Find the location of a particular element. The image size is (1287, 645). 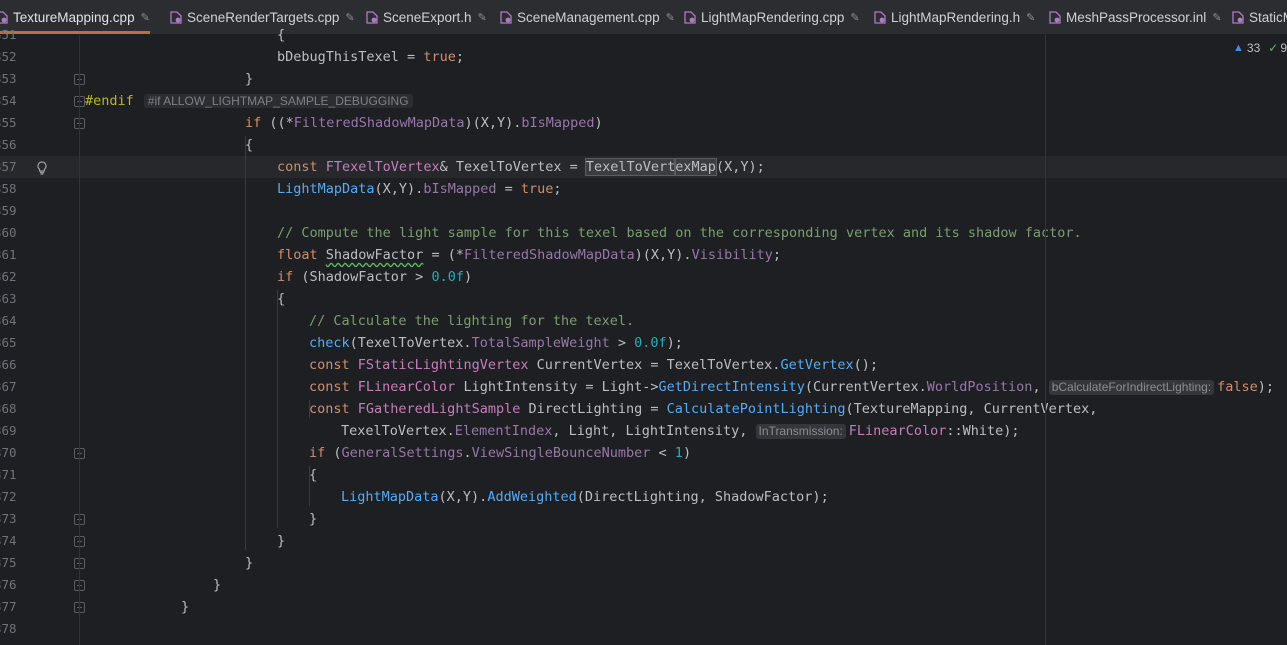

line-number: 367 is located at coordinates (9, 387).